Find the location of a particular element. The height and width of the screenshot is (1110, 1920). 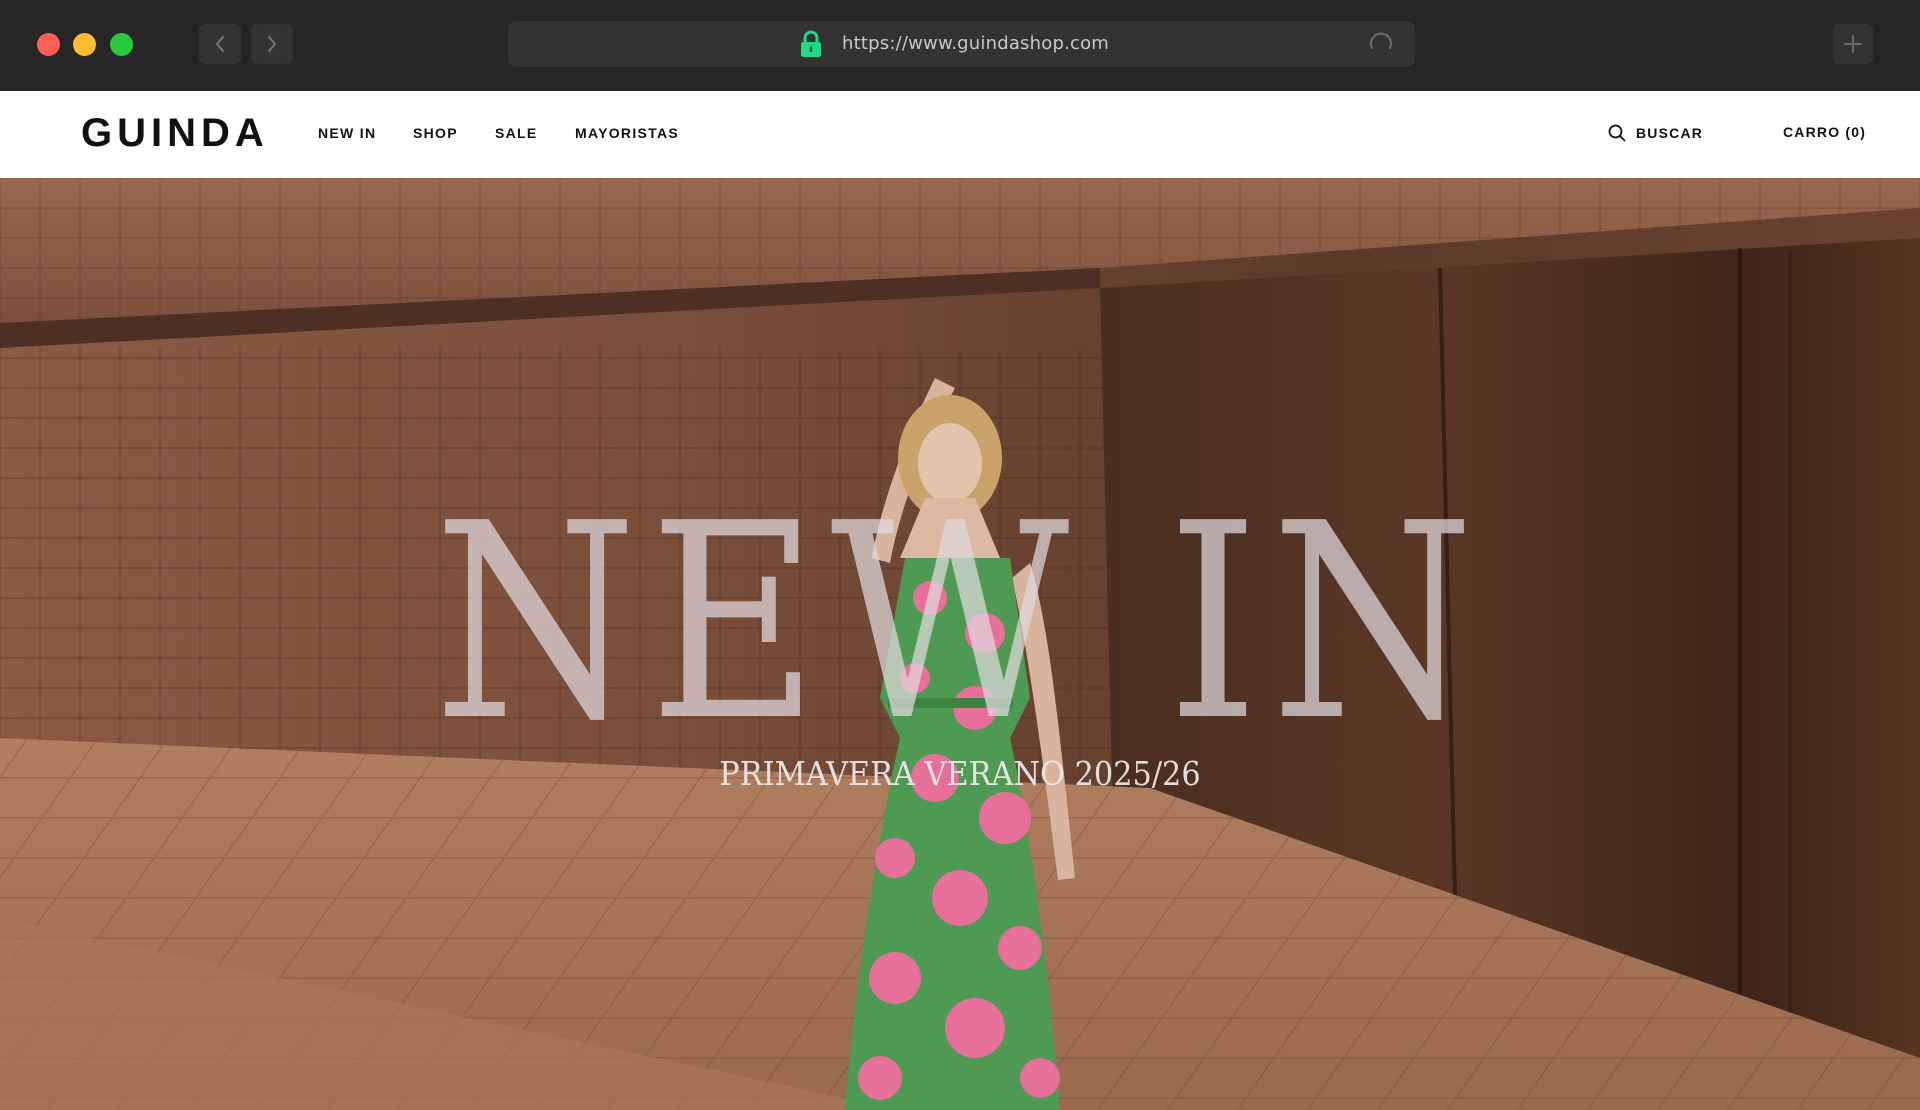

lock-icon is located at coordinates (811, 43).